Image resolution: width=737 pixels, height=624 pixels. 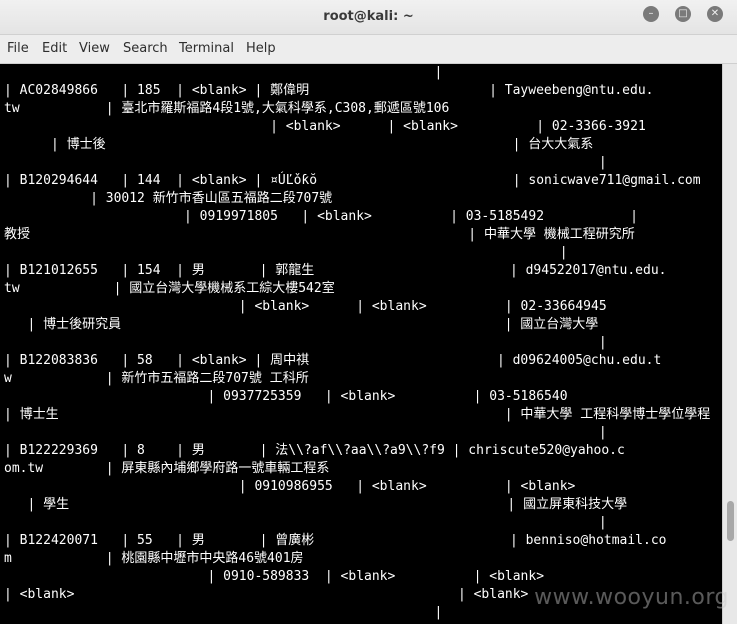 What do you see at coordinates (316, 504) in the screenshot?
I see `terminal-line: | 學生 | 國立屏東科技大學` at bounding box center [316, 504].